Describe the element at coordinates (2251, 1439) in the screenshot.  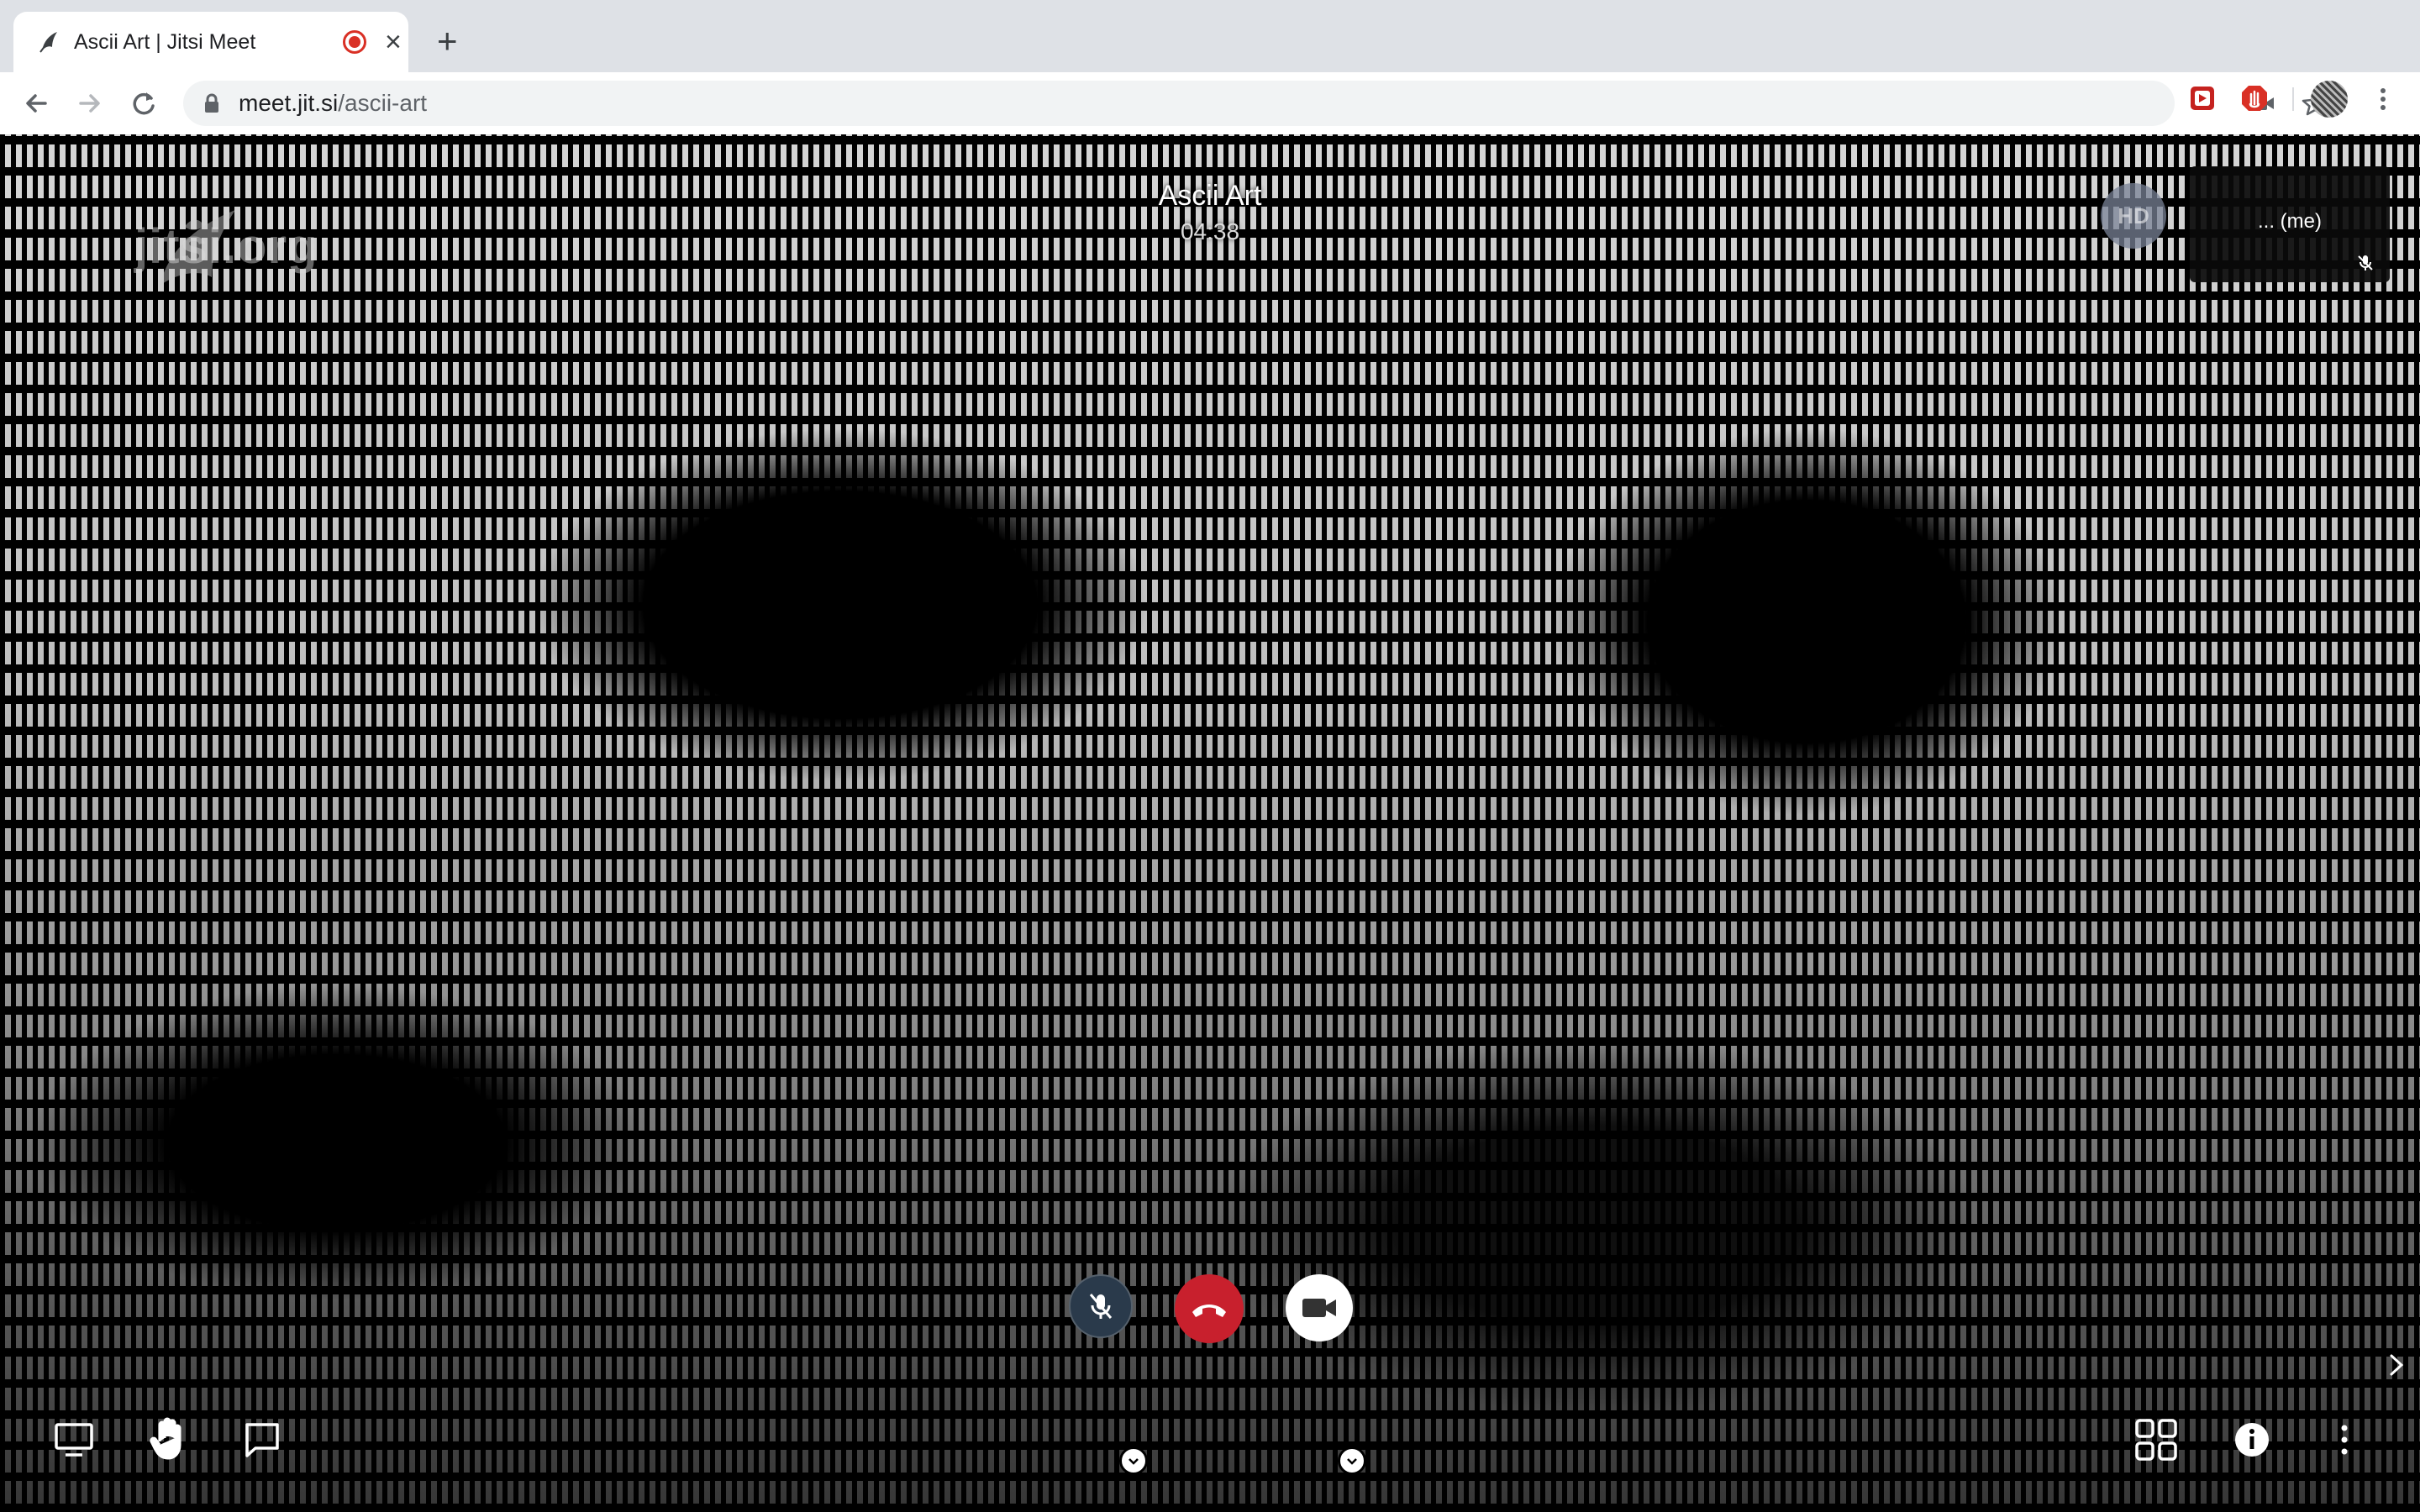
I see `info-icon` at that location.